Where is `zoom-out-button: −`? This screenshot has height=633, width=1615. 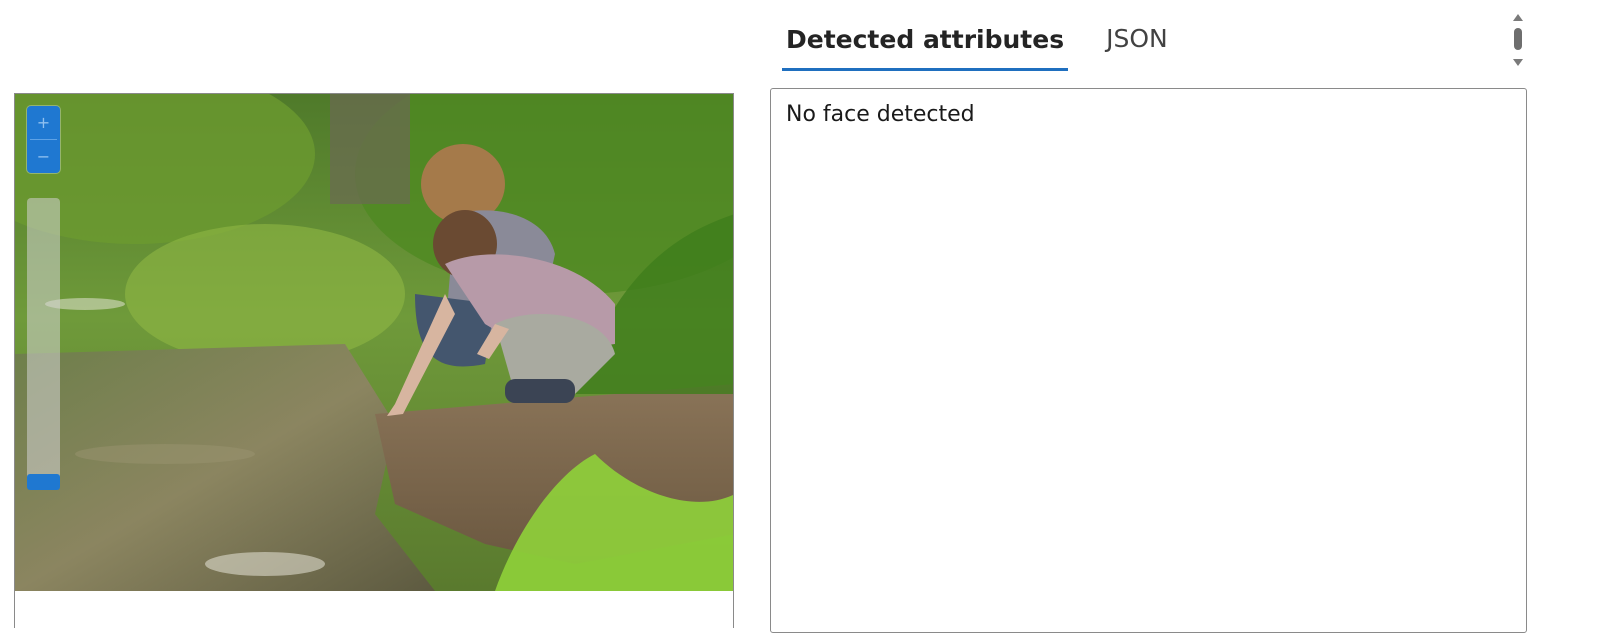
zoom-out-button: − is located at coordinates (43, 156).